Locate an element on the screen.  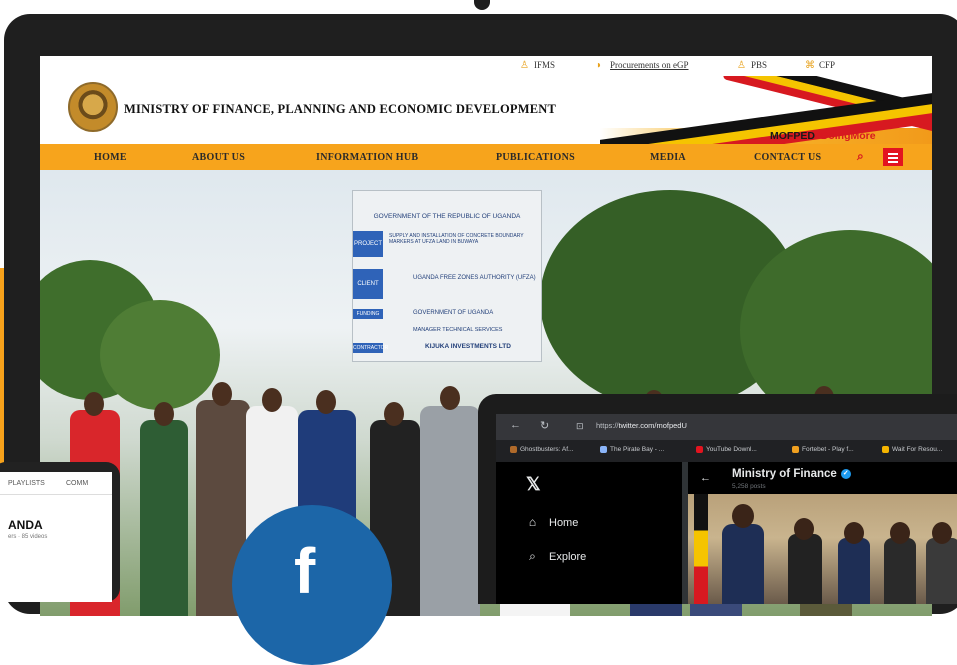
coat-of-arms-logo is located at coordinates (93, 107).